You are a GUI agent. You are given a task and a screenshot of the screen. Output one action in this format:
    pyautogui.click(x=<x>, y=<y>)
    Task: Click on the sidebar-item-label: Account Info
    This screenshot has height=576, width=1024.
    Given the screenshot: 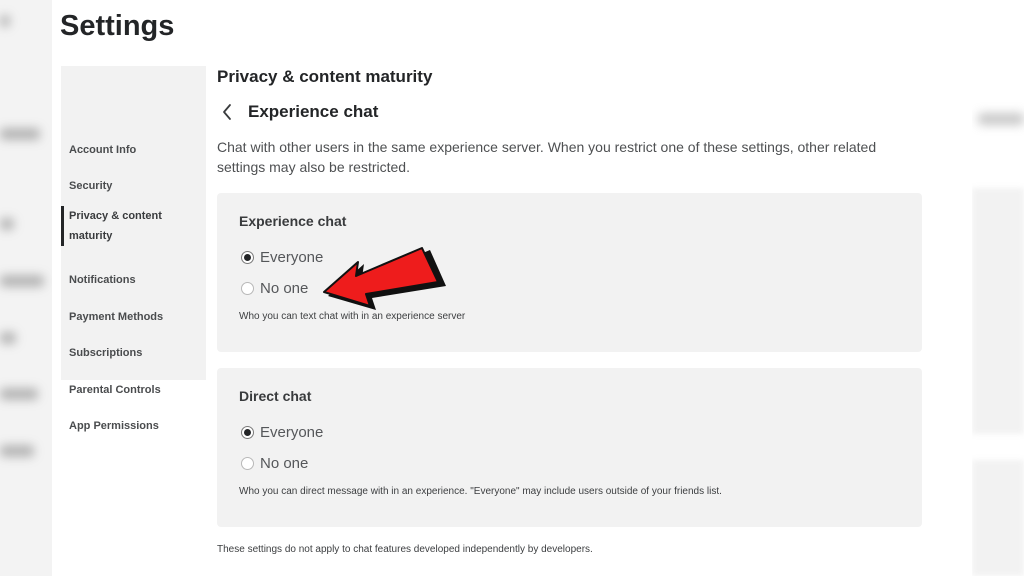 What is the action you would take?
    pyautogui.click(x=103, y=150)
    